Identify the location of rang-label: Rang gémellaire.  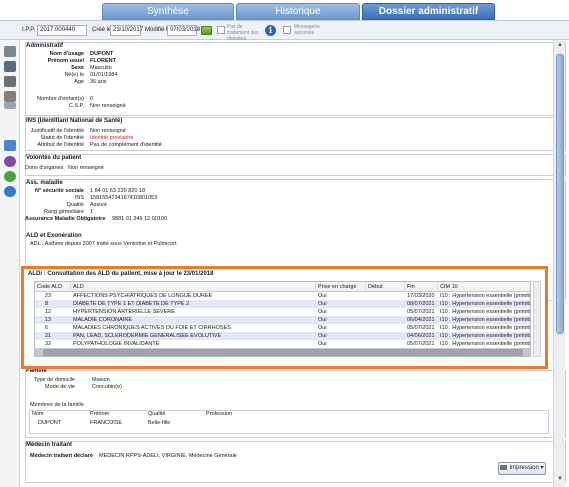
(63, 212).